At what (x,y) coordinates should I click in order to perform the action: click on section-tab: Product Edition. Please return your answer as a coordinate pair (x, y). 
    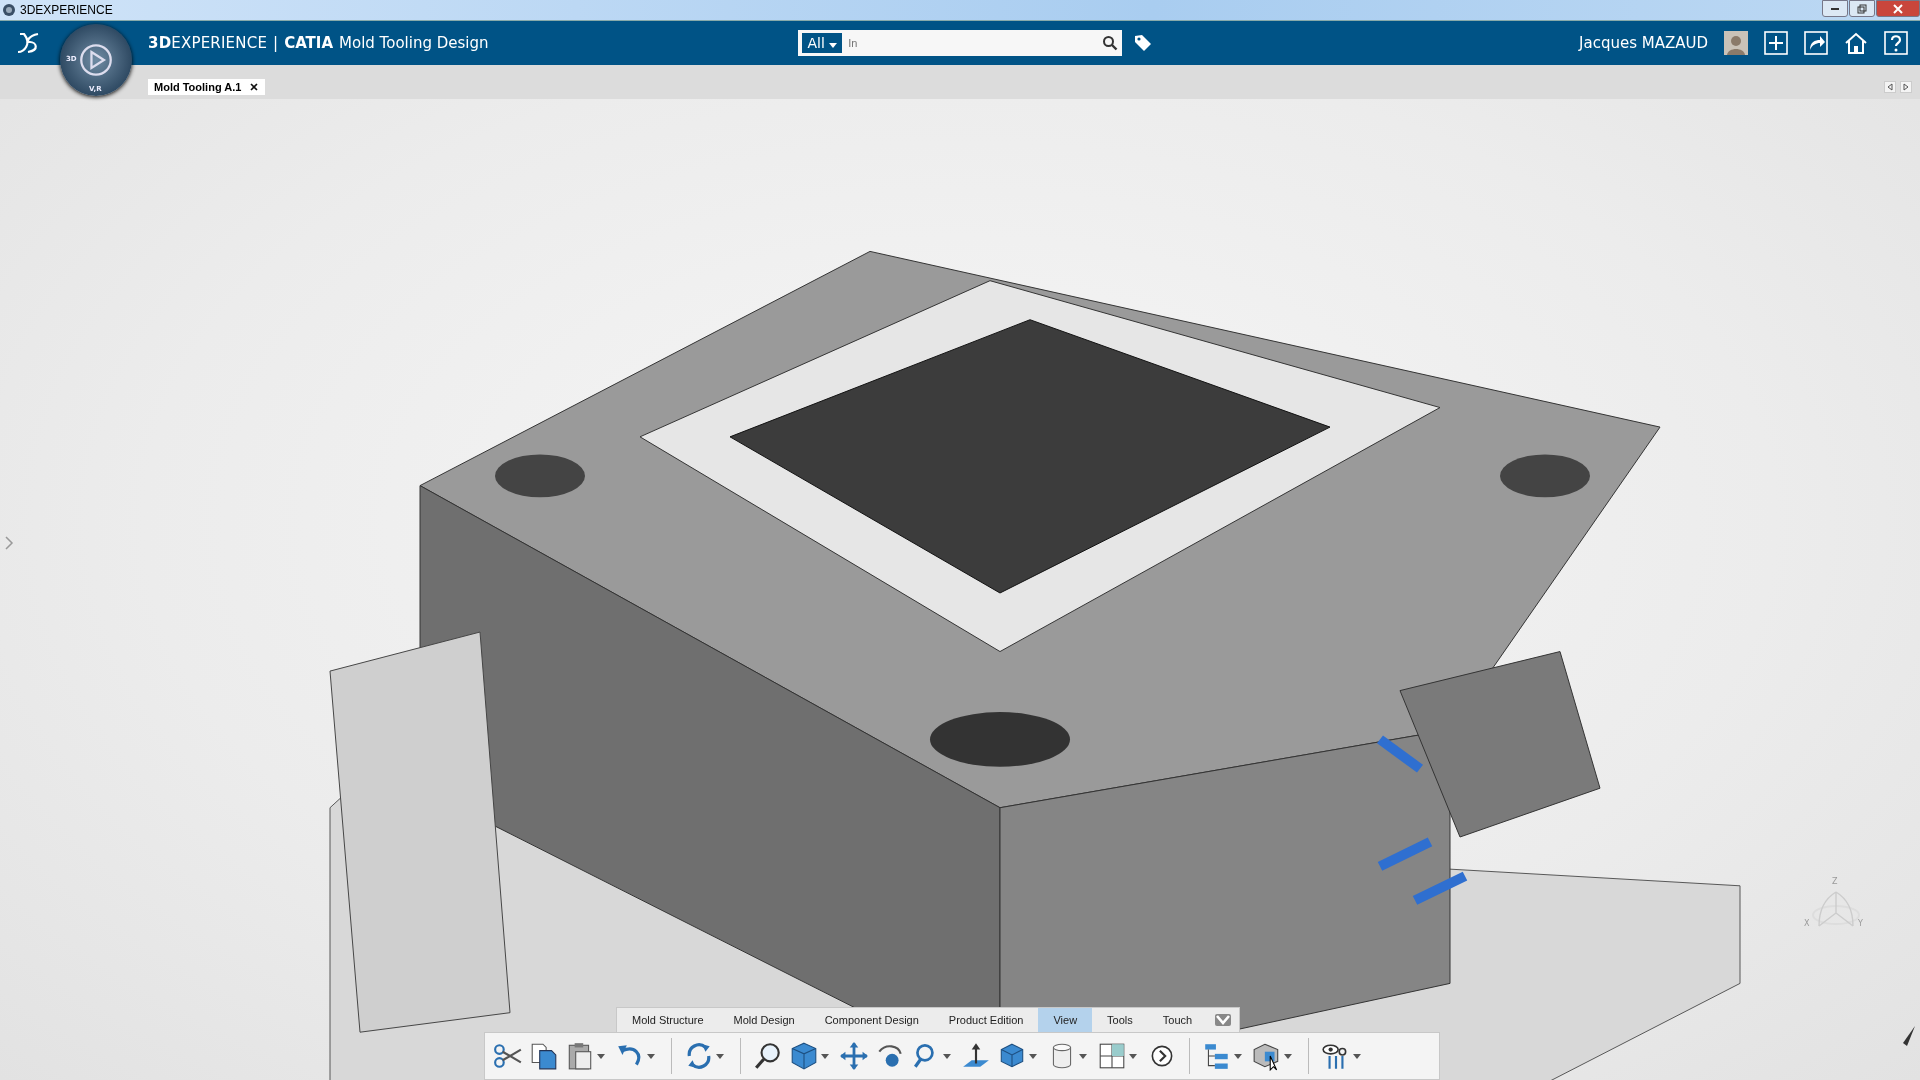
    Looking at the image, I should click on (986, 1020).